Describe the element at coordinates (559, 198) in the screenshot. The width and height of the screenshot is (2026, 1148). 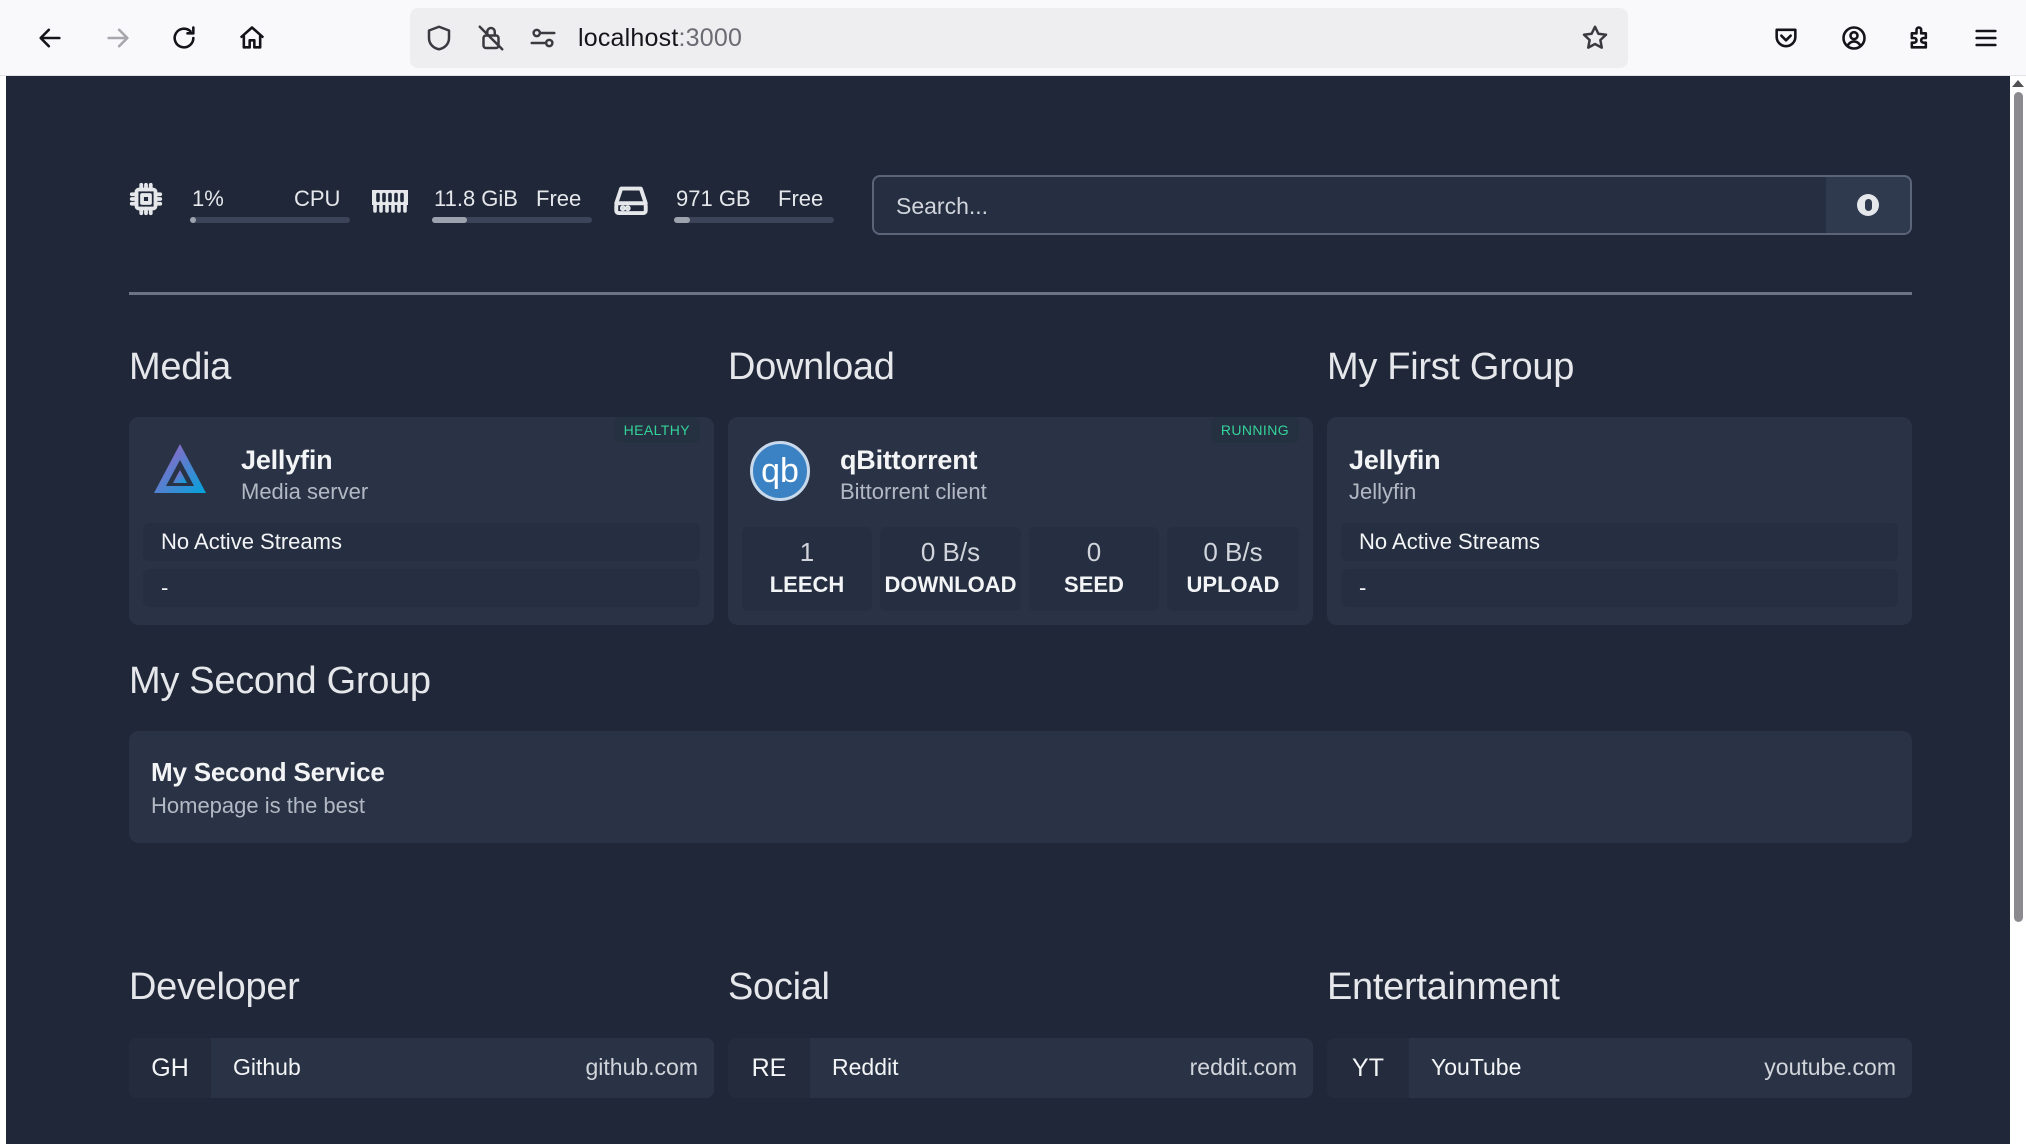
I see `memory-label: Free` at that location.